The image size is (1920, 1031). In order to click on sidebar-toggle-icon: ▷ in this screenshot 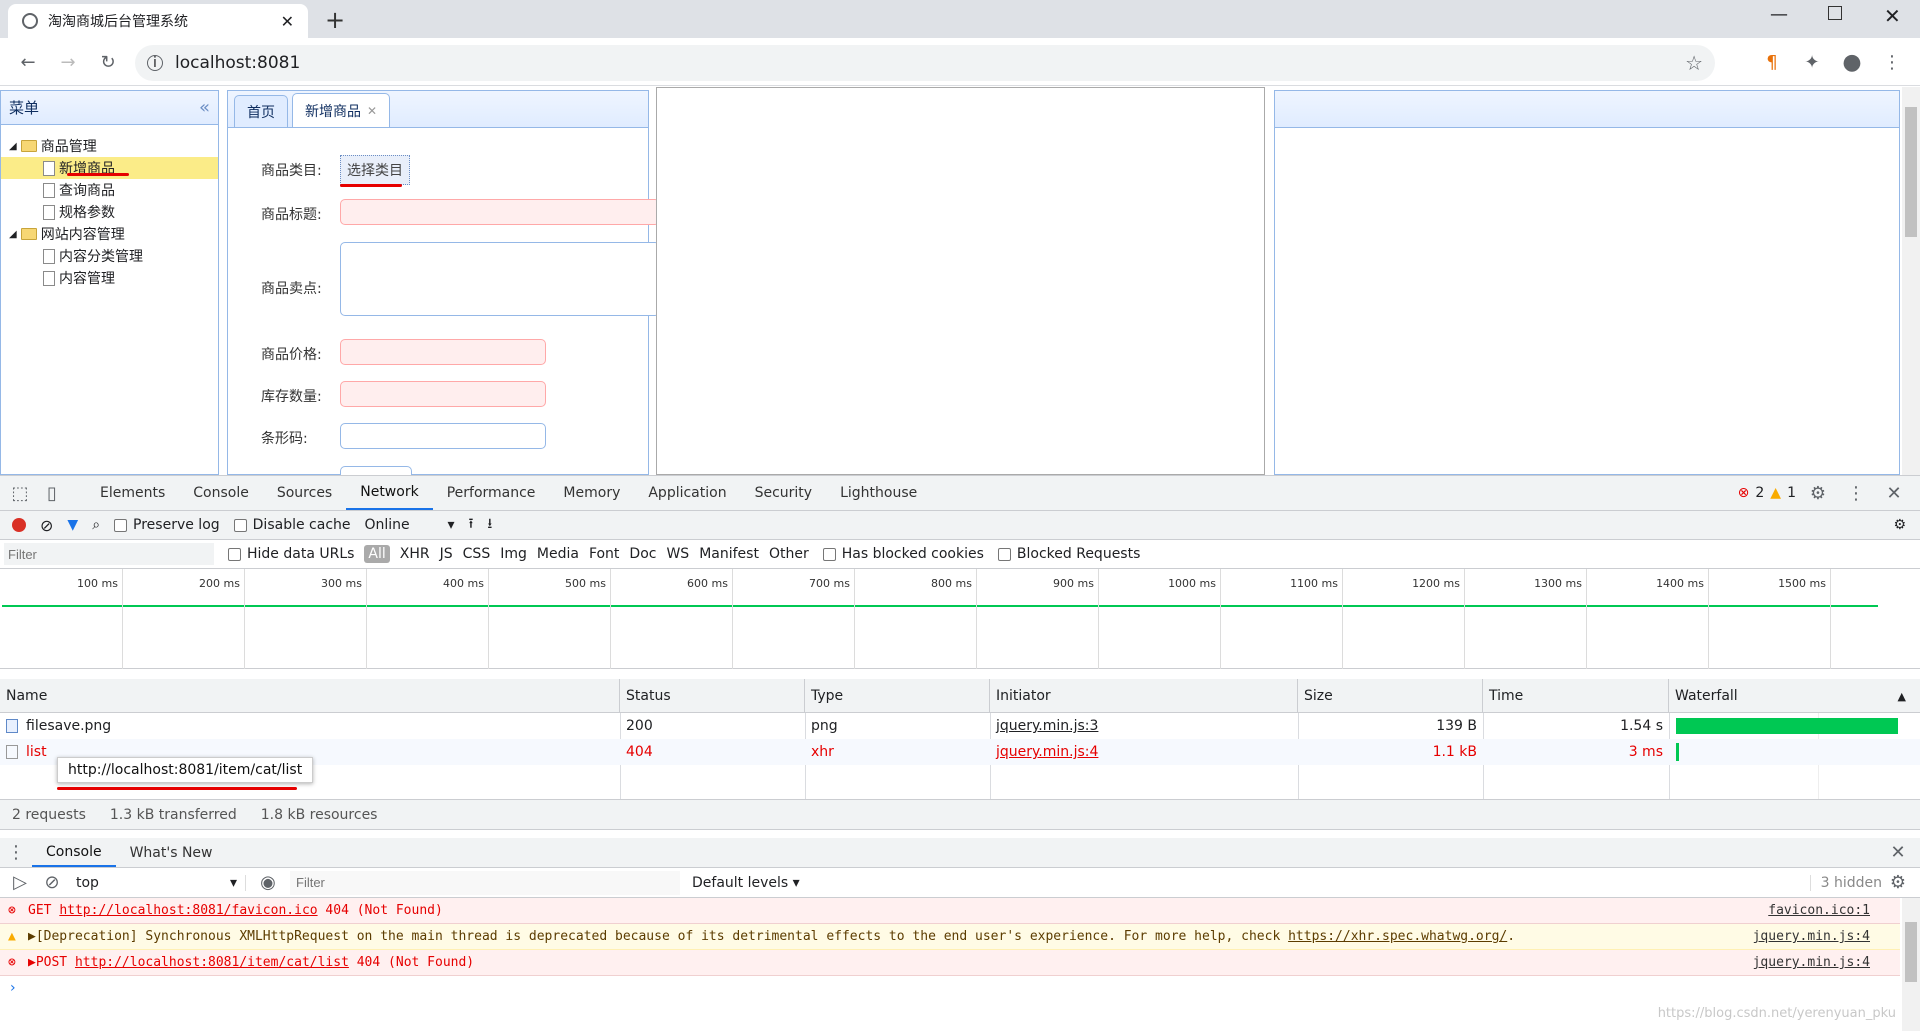, I will do `click(20, 883)`.